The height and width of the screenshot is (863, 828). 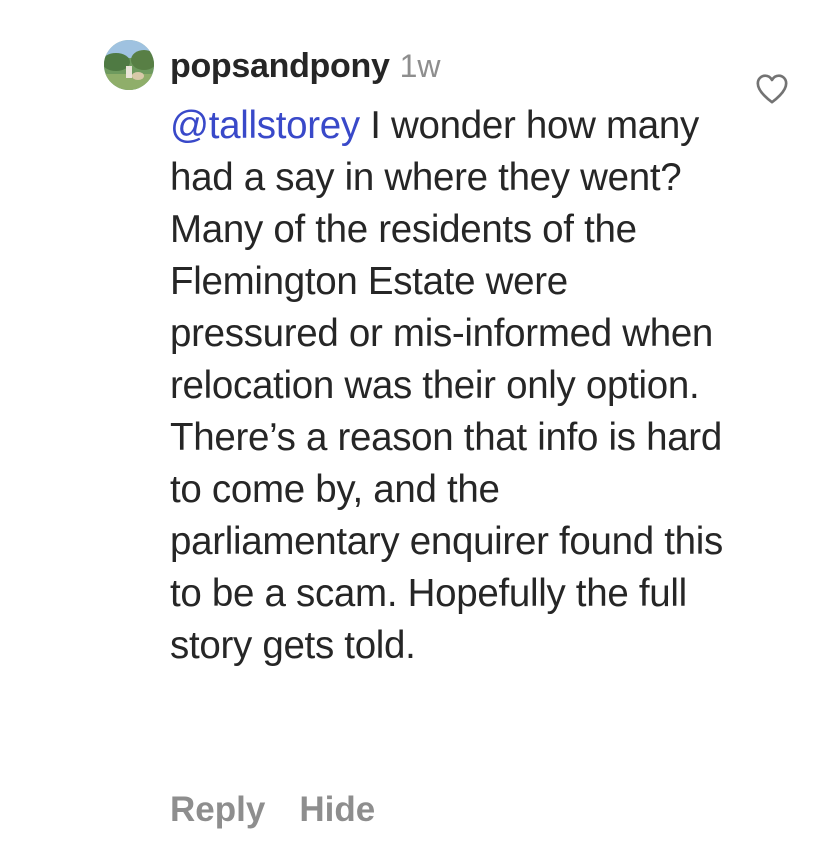 I want to click on heart-outline-icon, so click(x=772, y=89).